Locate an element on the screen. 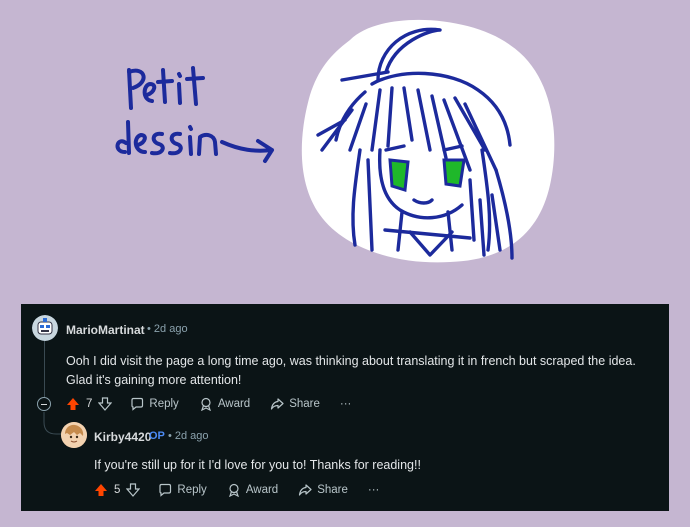 Image resolution: width=690 pixels, height=527 pixels. comment-meta: OP • 2d ago is located at coordinates (179, 436).